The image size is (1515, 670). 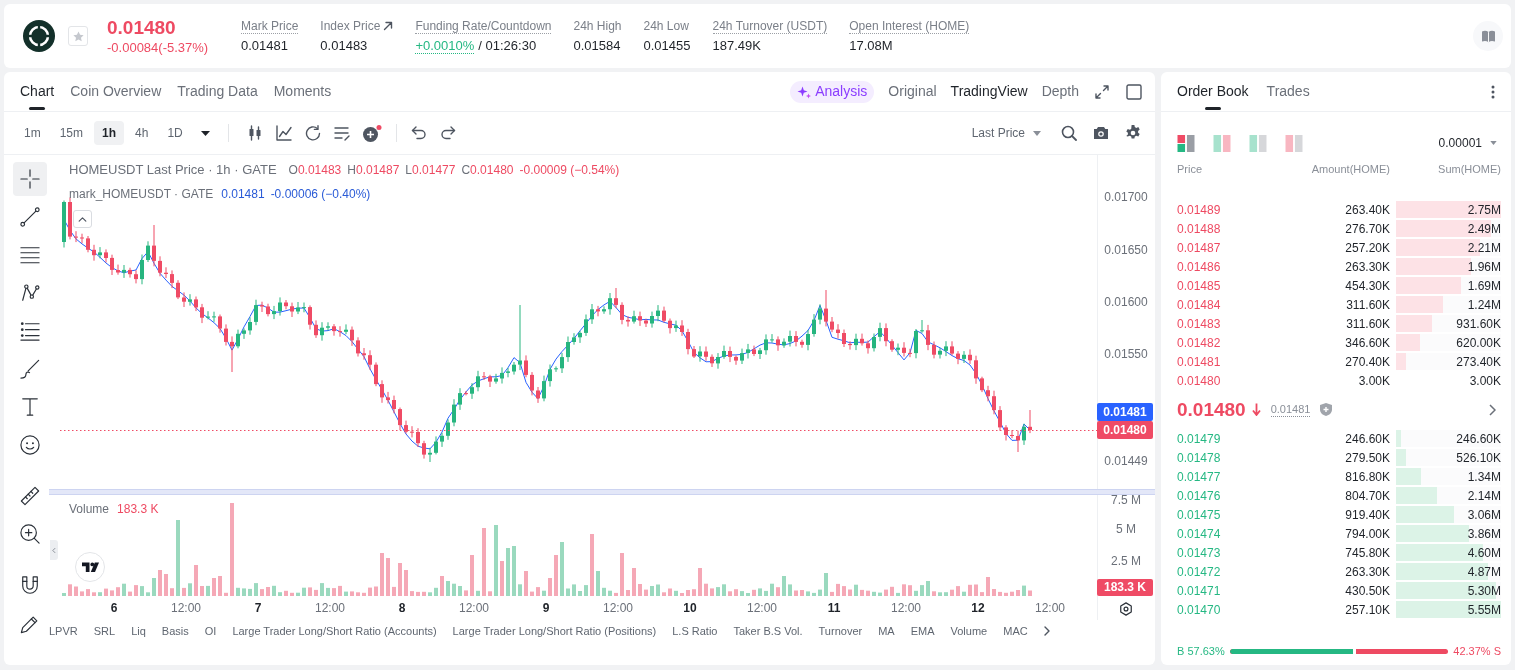 What do you see at coordinates (175, 133) in the screenshot?
I see `interval-button: 1D` at bounding box center [175, 133].